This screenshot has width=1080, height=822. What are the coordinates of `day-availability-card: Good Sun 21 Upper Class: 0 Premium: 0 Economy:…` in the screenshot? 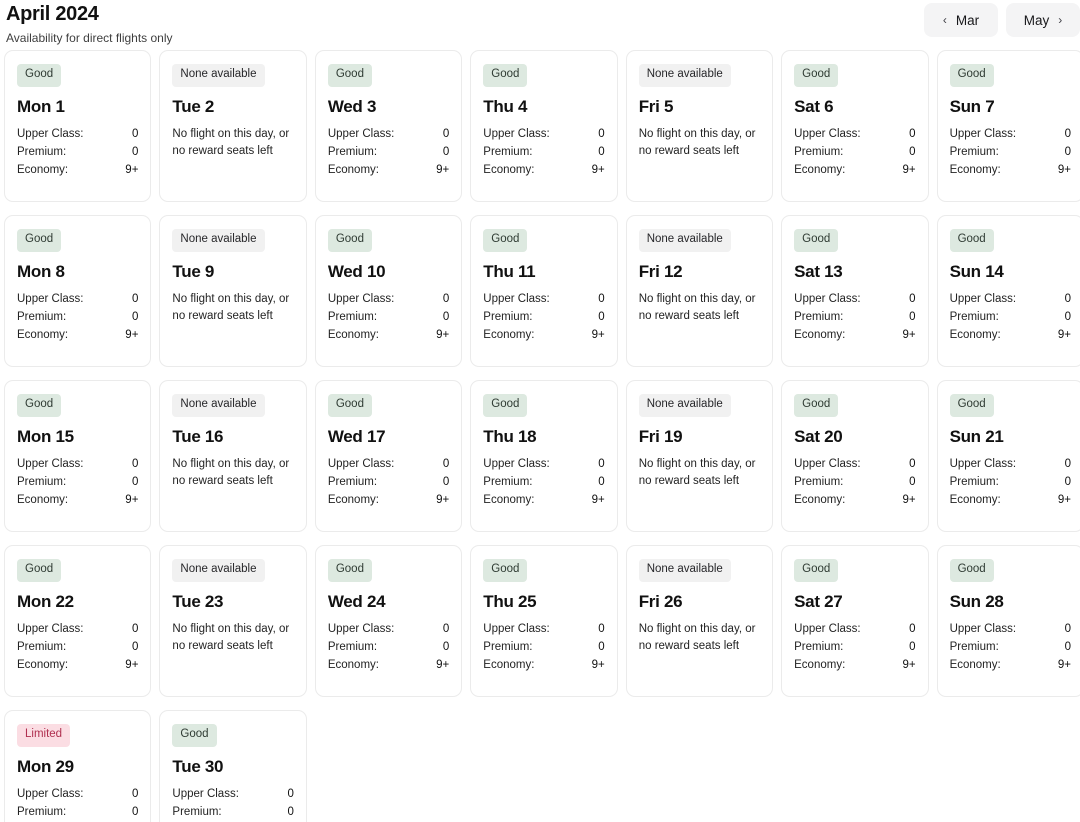 It's located at (1008, 456).